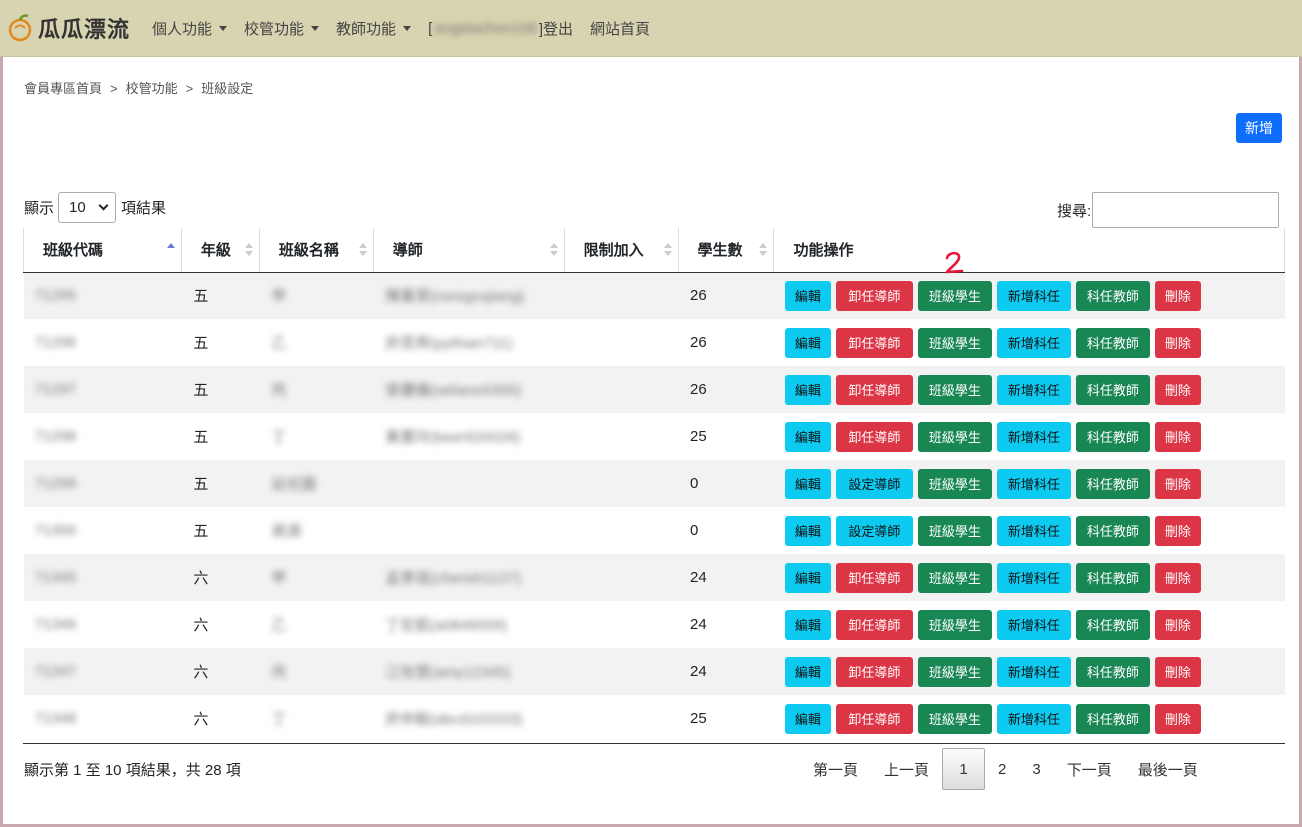 This screenshot has height=827, width=1302. What do you see at coordinates (87, 207) in the screenshot?
I see `page-length-select: 10` at bounding box center [87, 207].